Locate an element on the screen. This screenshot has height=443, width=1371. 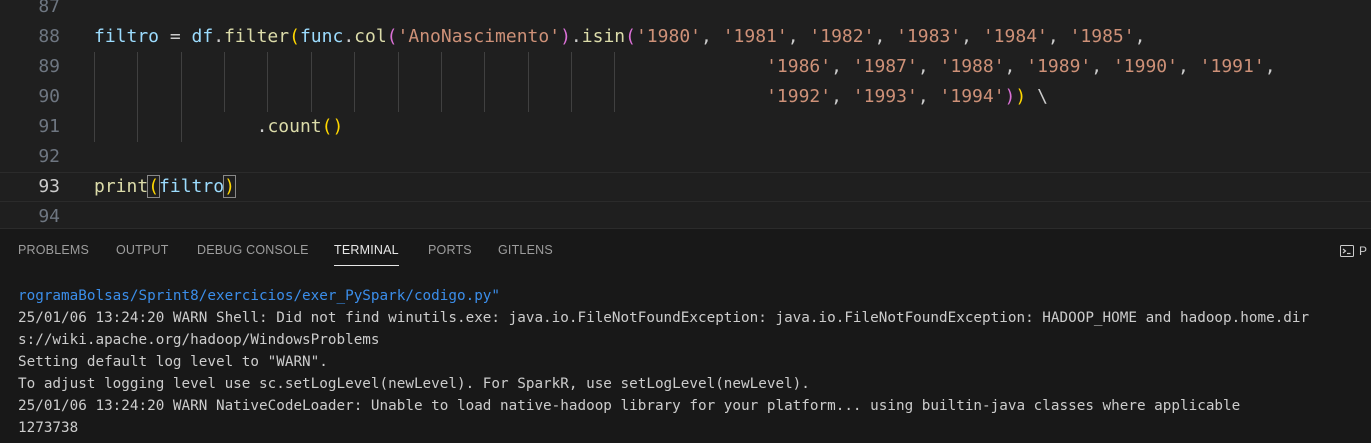
code-token: '1984' is located at coordinates (1015, 36).